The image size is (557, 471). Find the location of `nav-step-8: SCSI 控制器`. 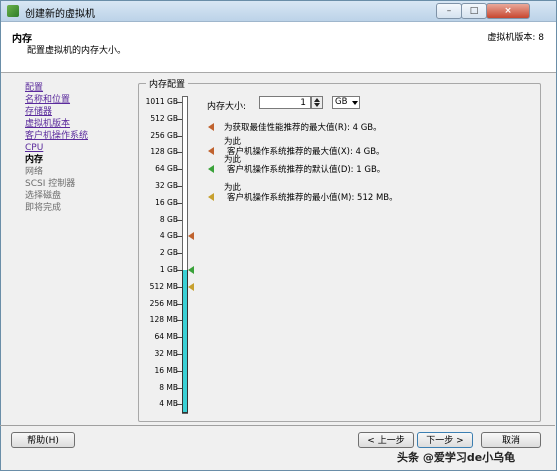

nav-step-8: SCSI 控制器 is located at coordinates (50, 184).